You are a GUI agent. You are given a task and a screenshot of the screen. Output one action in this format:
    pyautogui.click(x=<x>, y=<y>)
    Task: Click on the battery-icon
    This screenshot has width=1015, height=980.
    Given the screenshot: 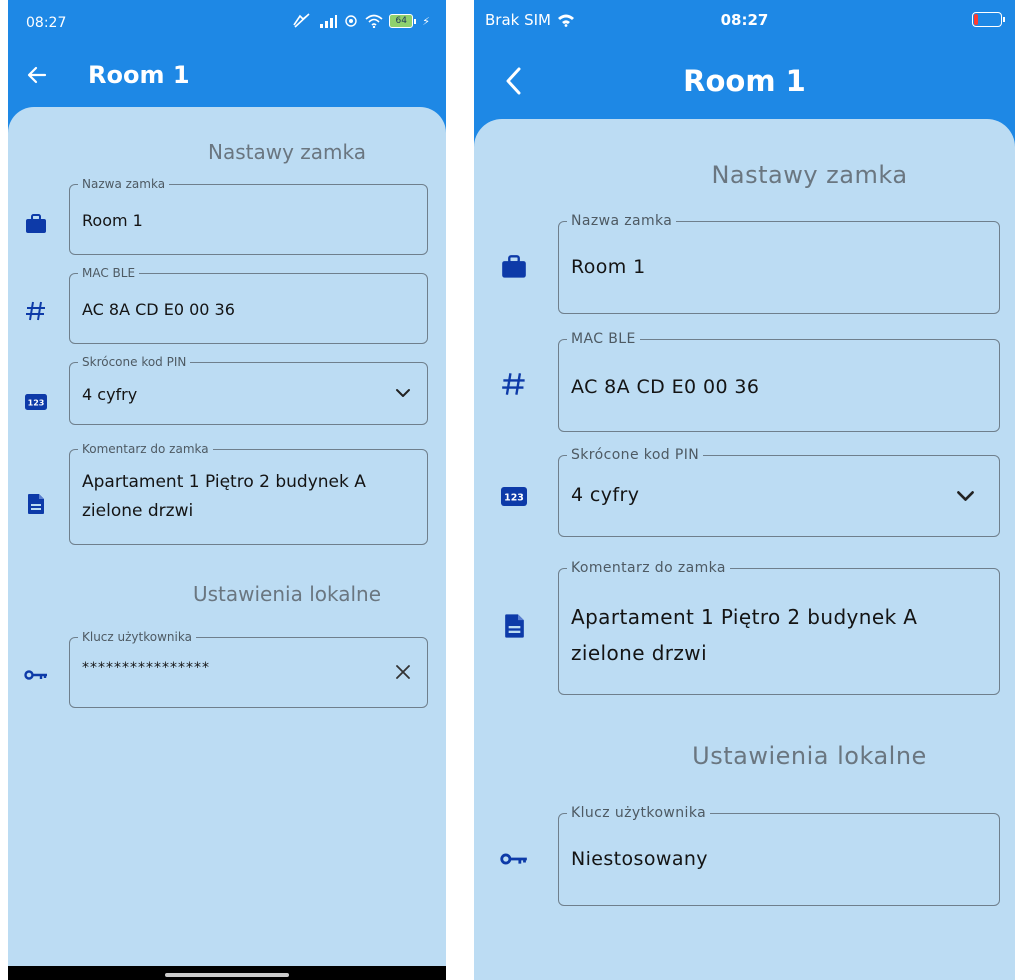 What is the action you would take?
    pyautogui.click(x=988, y=19)
    